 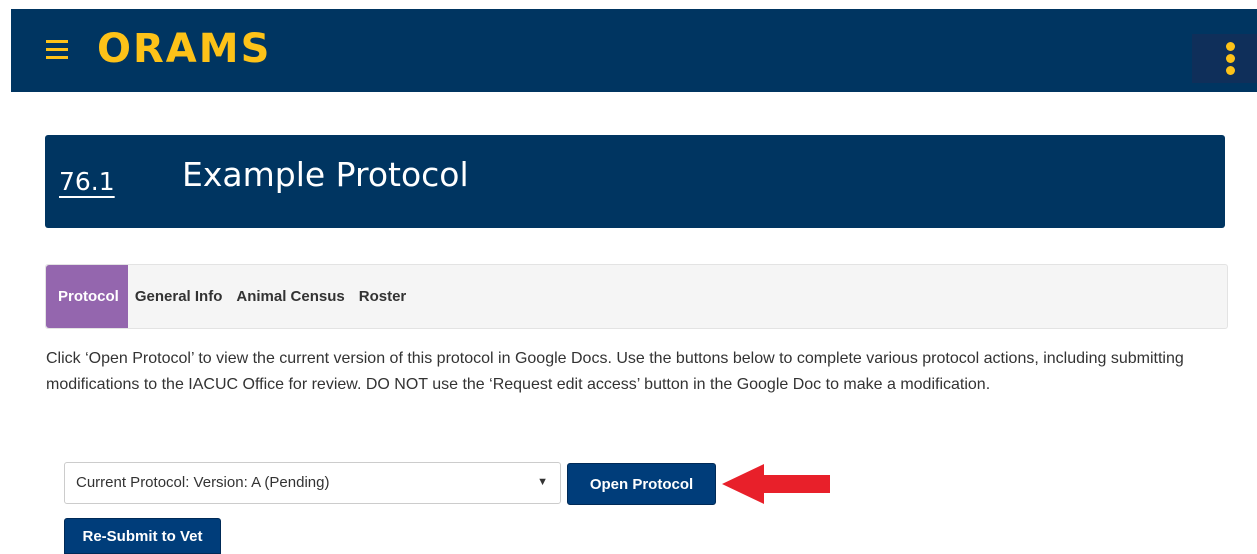 I want to click on brand-logo: ORAMS, so click(x=184, y=49).